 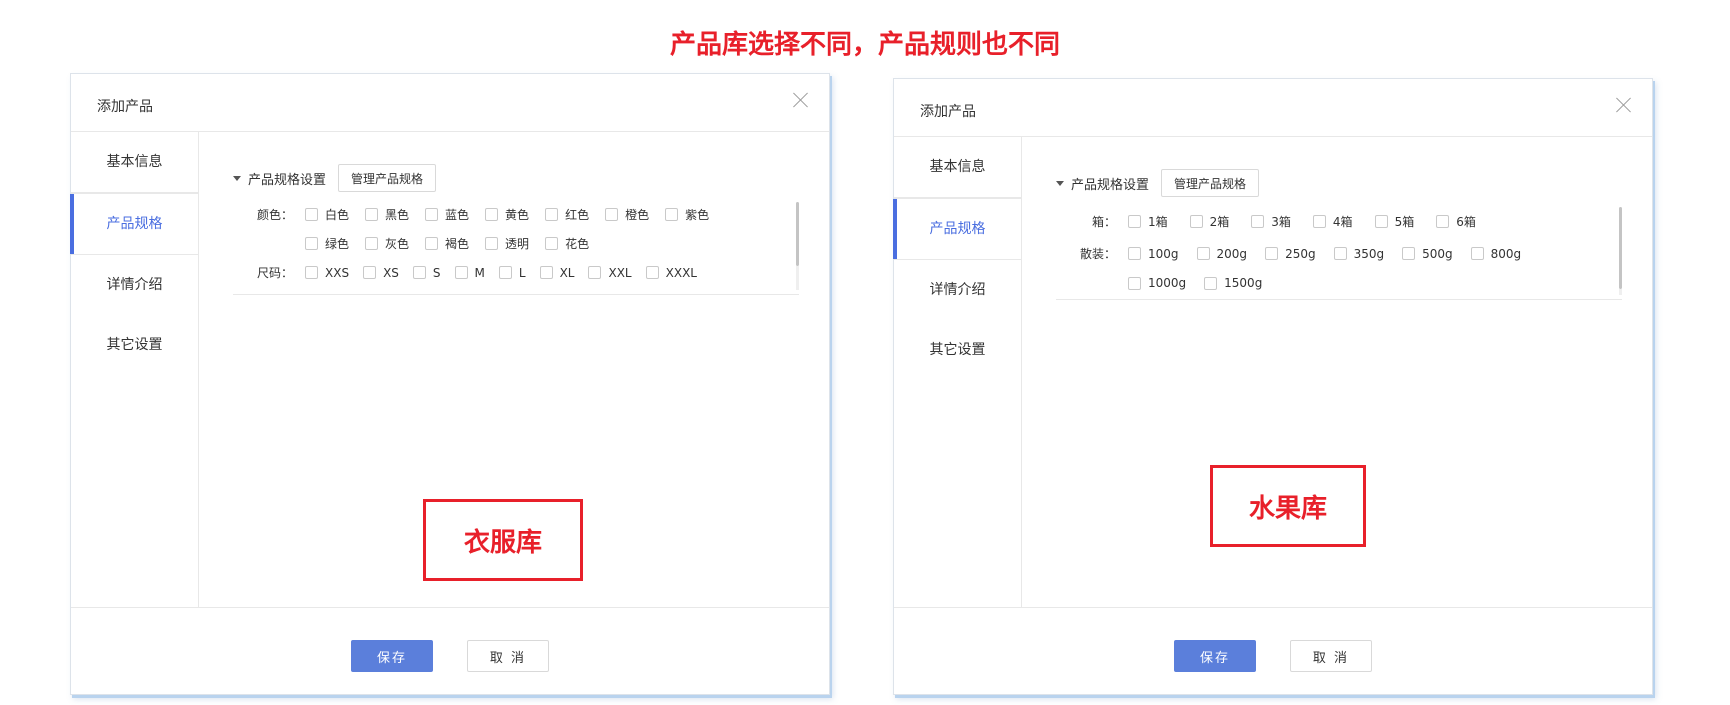 I want to click on option-checkbox: 蓝色, so click(x=447, y=214).